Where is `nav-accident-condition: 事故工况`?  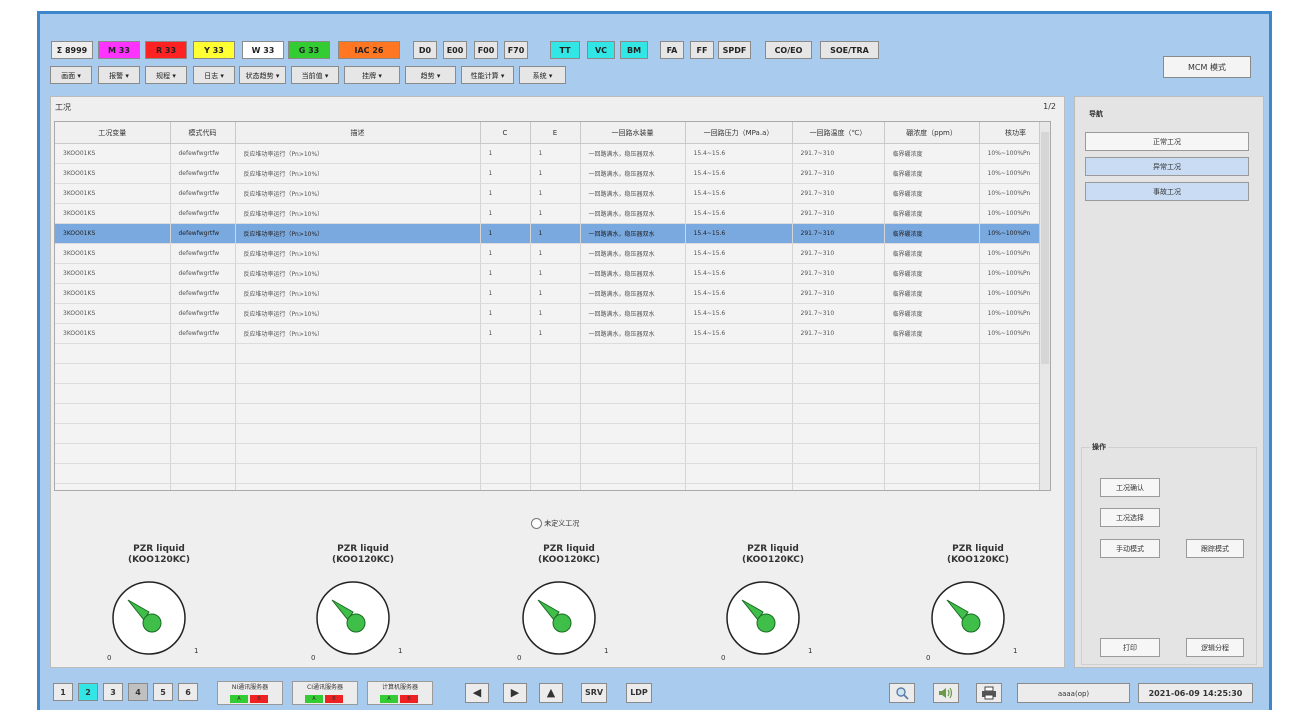
nav-accident-condition: 事故工况 is located at coordinates (1167, 191).